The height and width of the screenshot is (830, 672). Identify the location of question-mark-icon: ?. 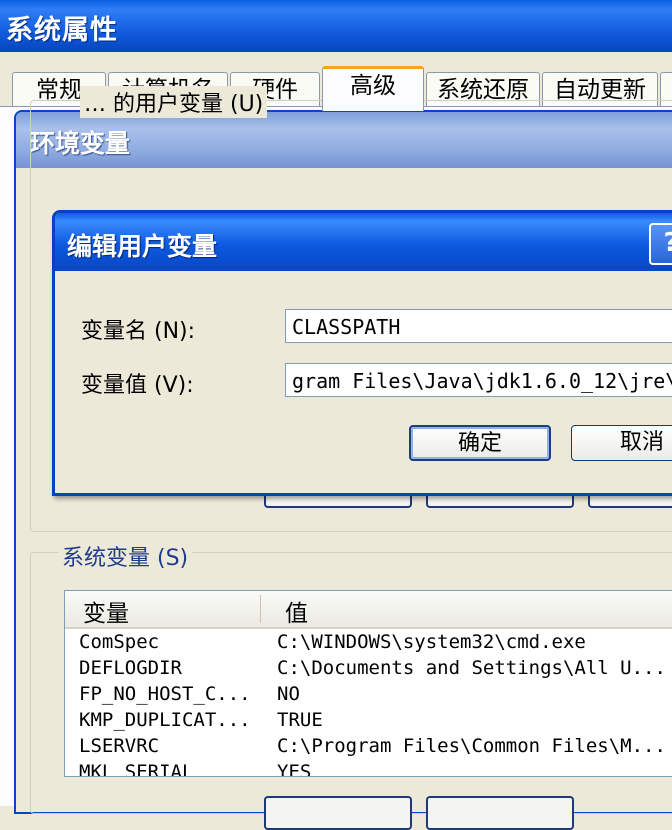
(667, 243).